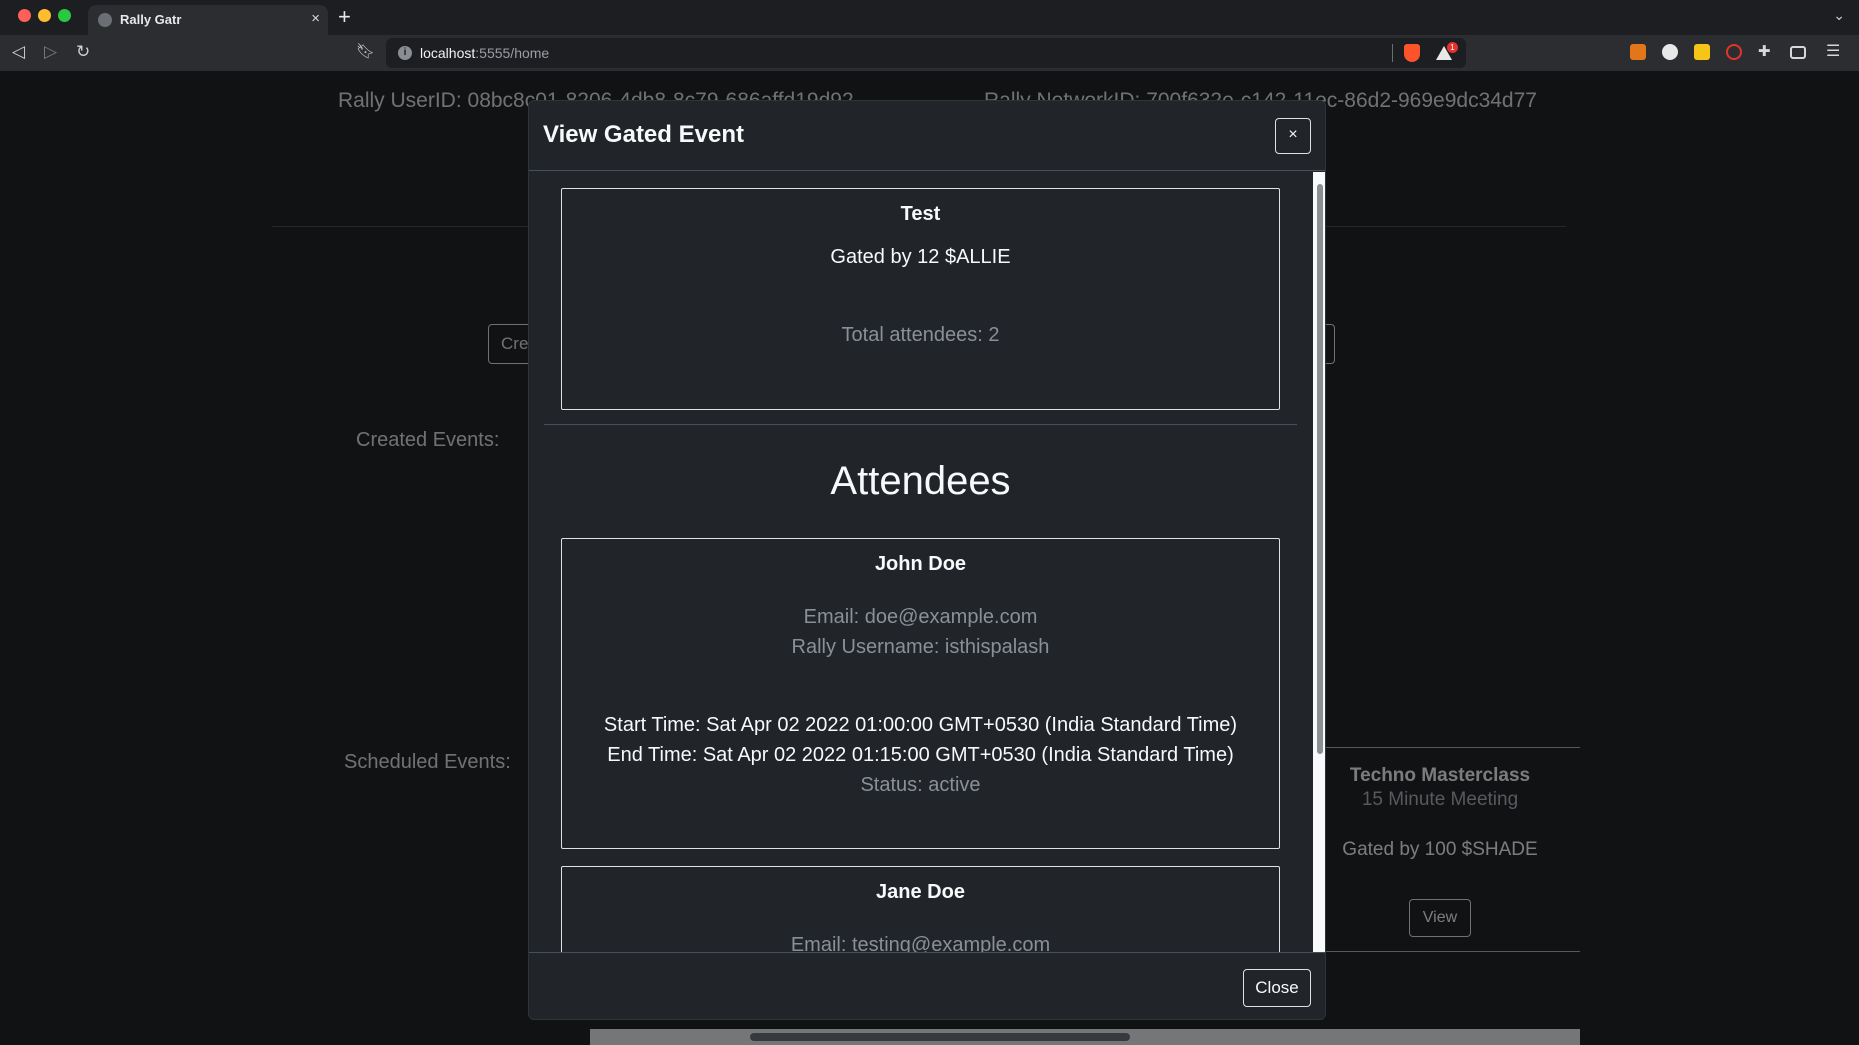  Describe the element at coordinates (920, 335) in the screenshot. I see `total-attendees-text: Total attendees: 2` at that location.